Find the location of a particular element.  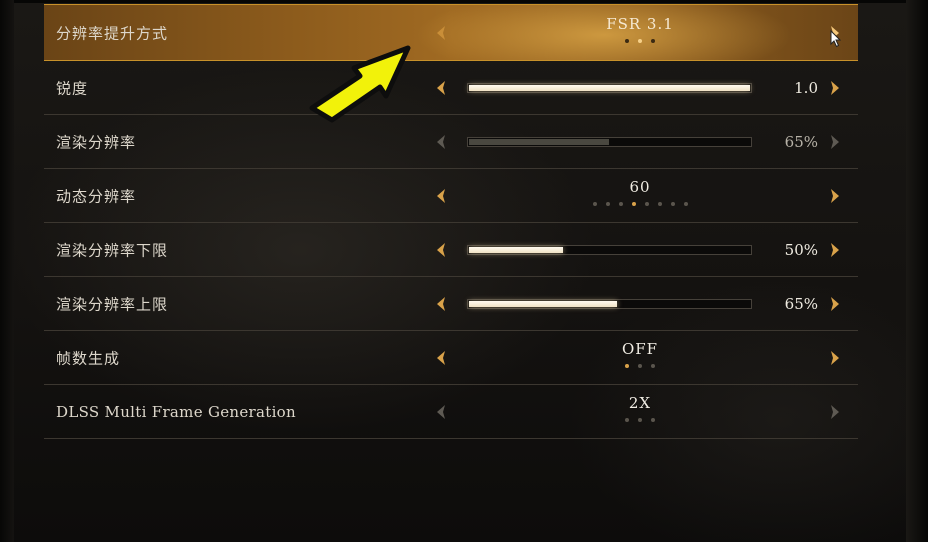

yellow-arrow-annotation is located at coordinates (360, 84).